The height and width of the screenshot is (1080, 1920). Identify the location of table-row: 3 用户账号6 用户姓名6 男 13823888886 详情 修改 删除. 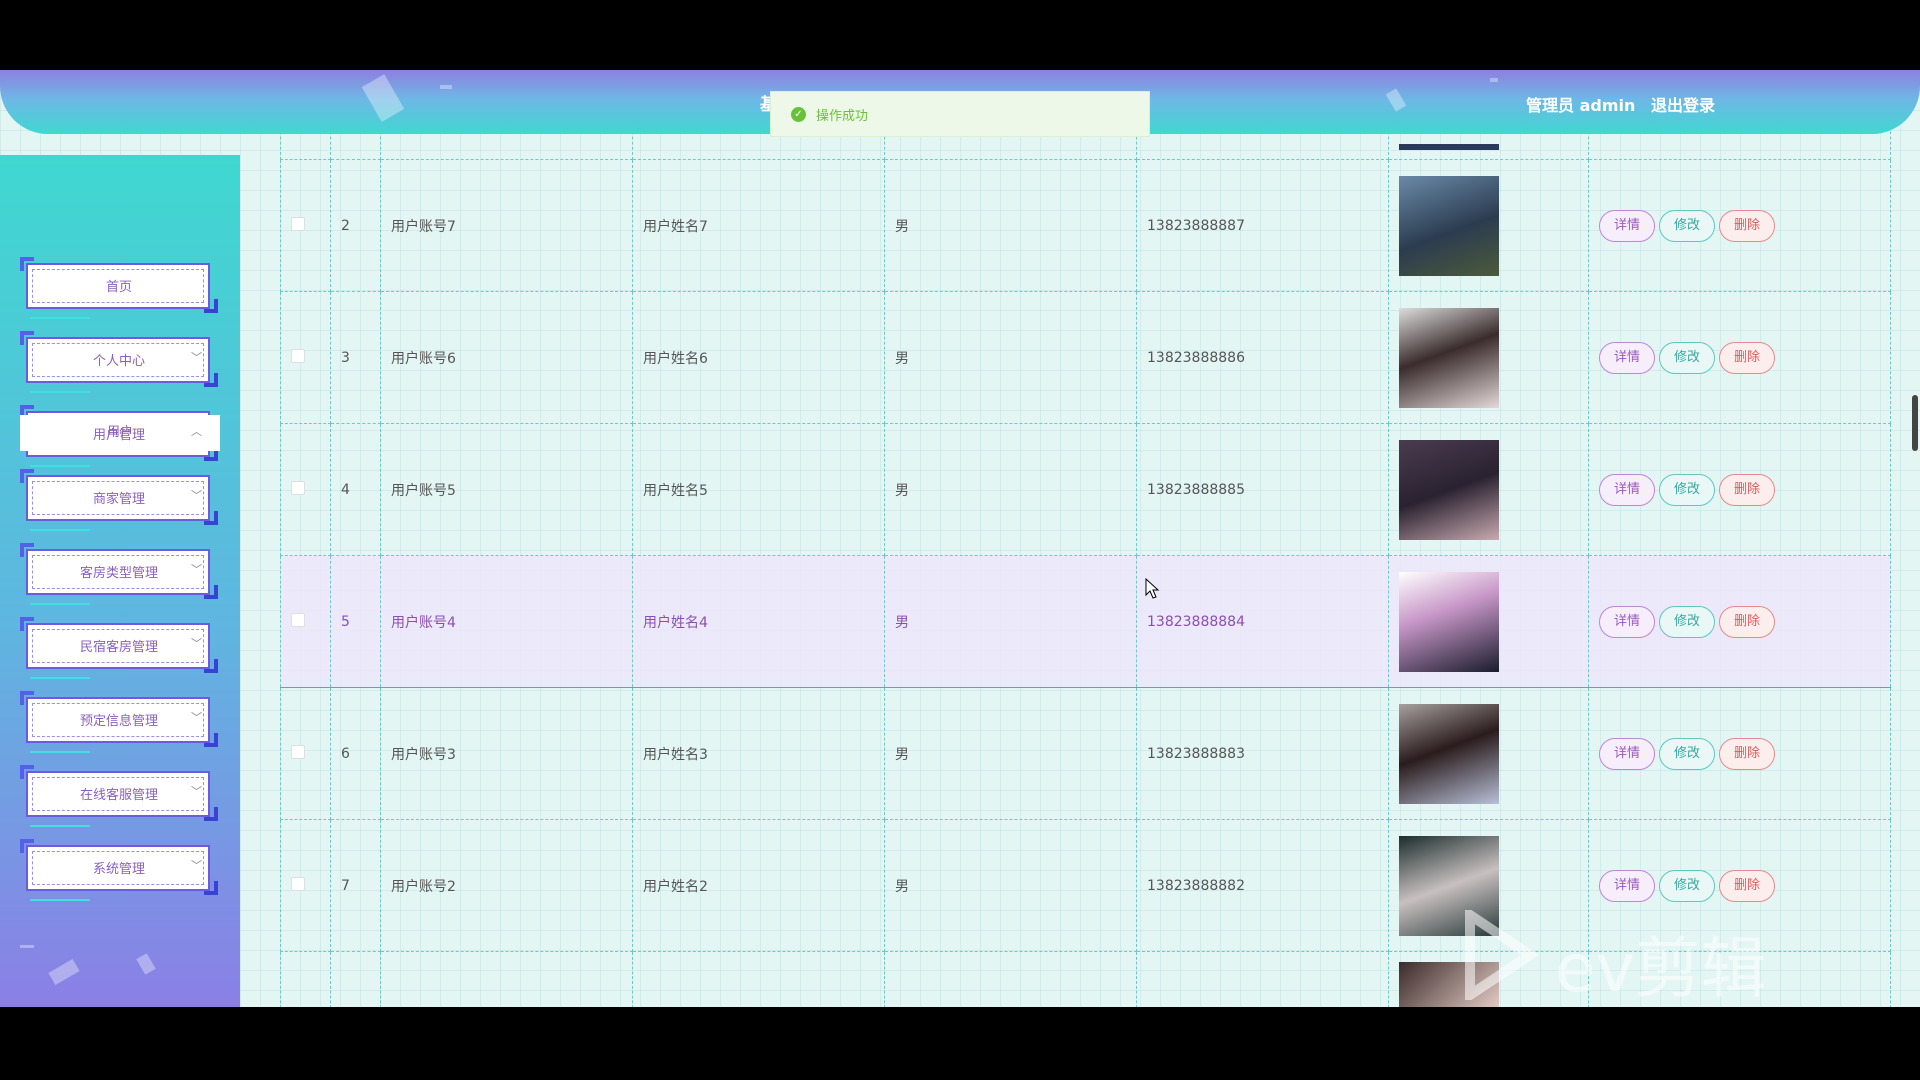
(1085, 357).